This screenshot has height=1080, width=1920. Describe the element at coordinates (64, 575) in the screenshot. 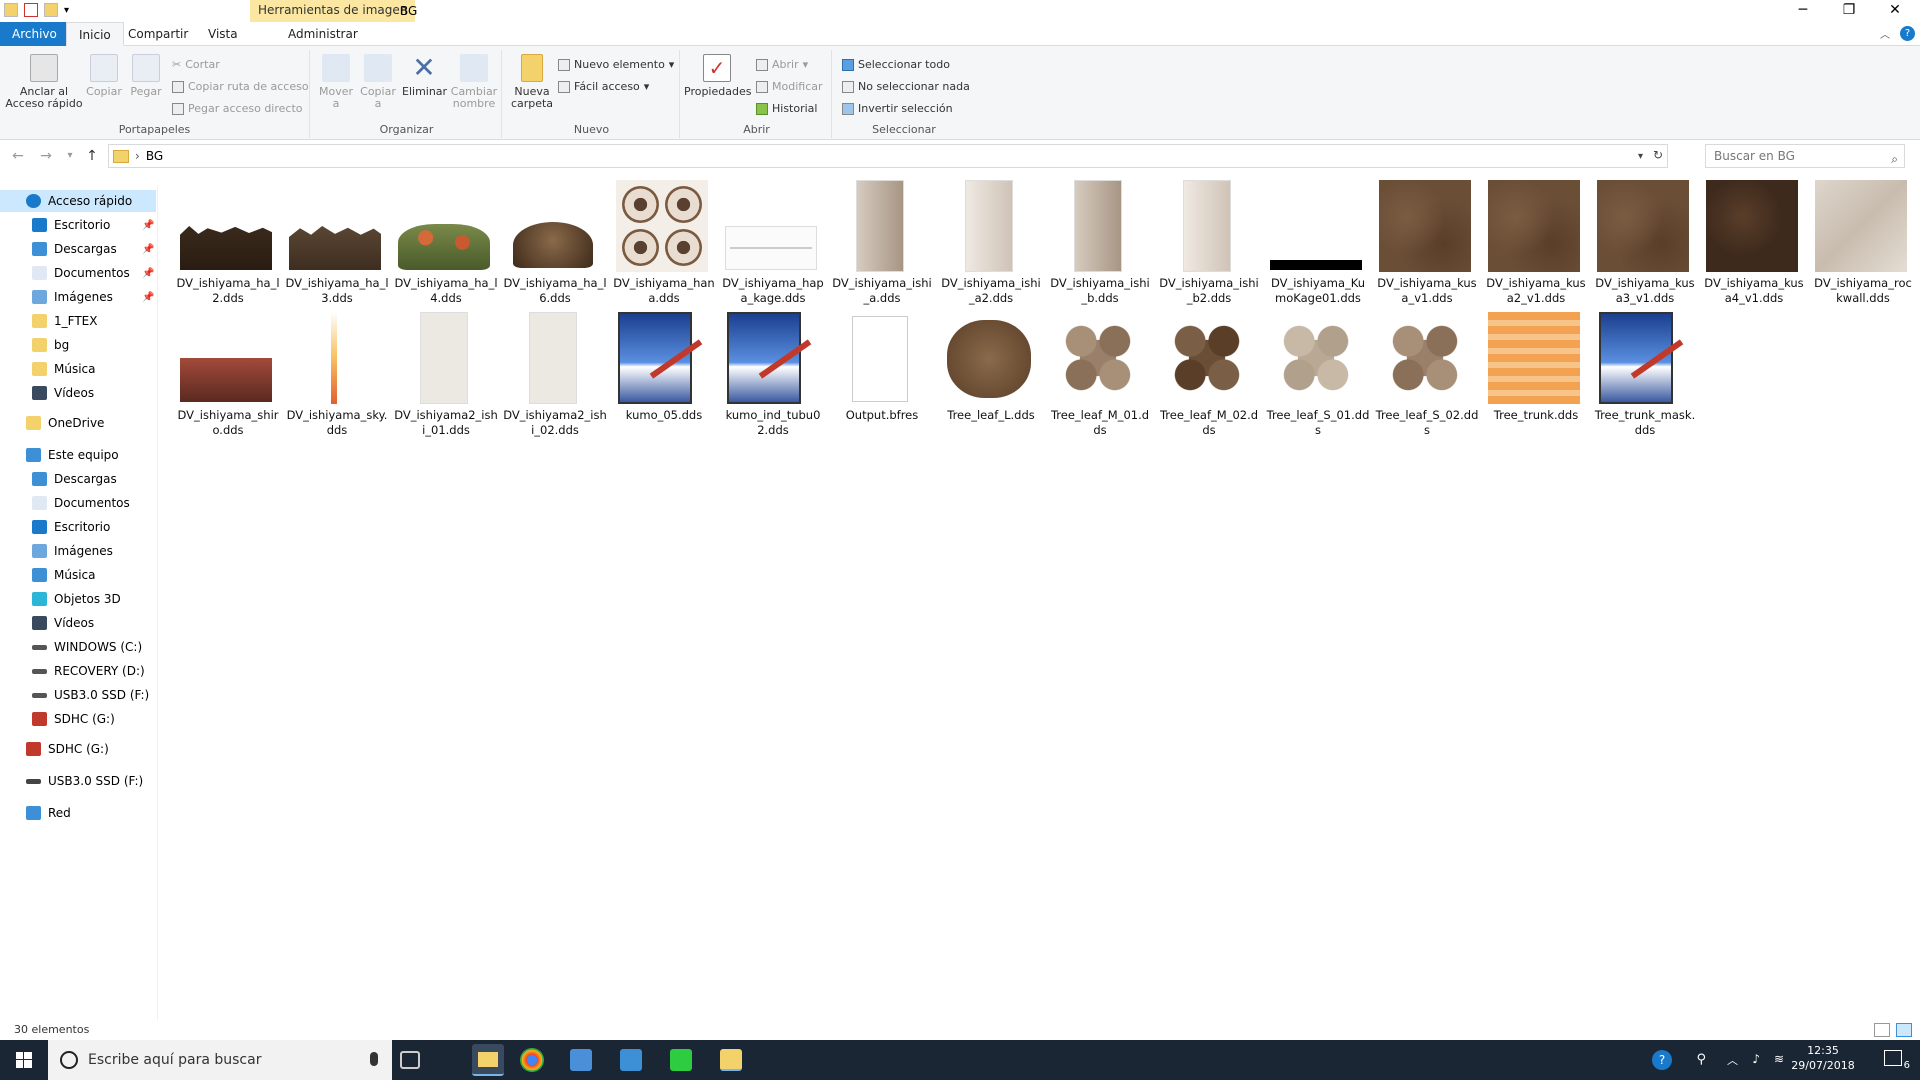

I see `nav-pc-item: Música` at that location.